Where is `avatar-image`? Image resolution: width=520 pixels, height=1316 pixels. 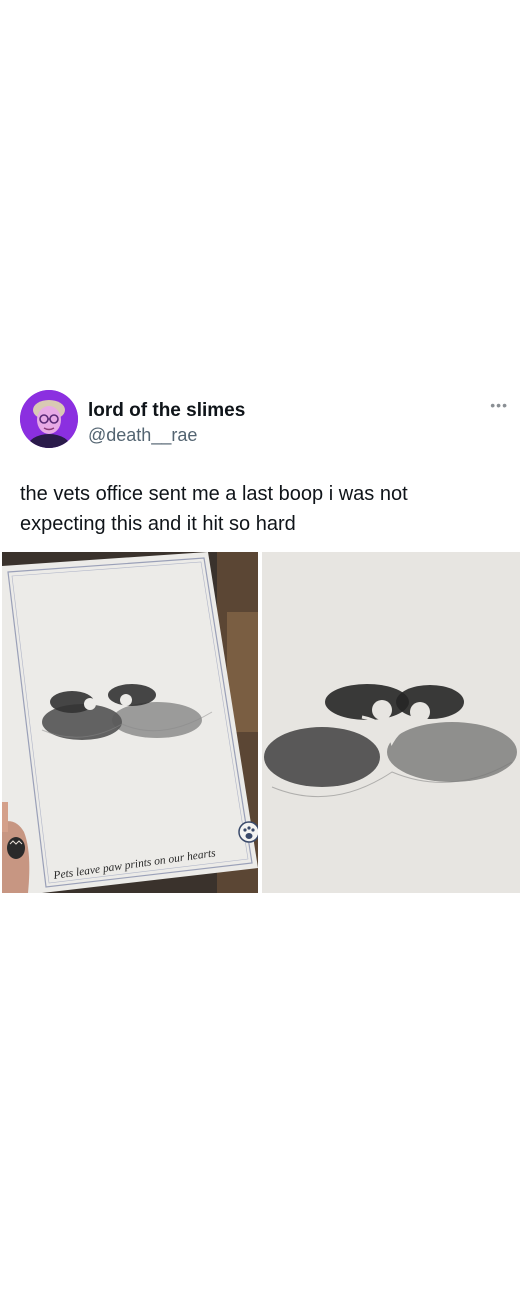
avatar-image is located at coordinates (49, 419).